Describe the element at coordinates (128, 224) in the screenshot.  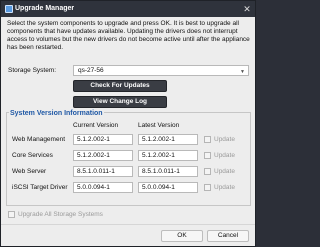
I see `footer-divider` at that location.